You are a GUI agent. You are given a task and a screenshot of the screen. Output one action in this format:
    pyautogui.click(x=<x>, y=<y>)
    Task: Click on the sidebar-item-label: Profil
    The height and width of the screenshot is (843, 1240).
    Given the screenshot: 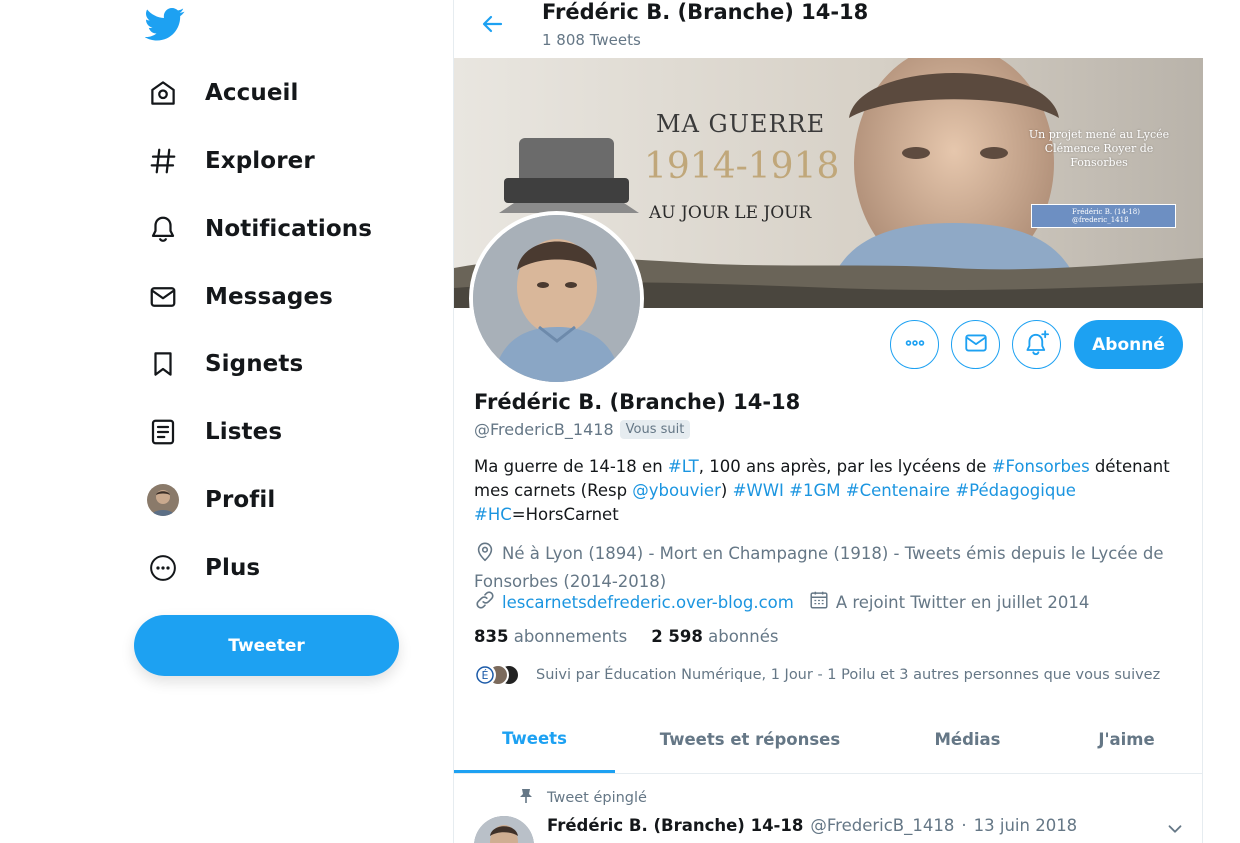 What is the action you would take?
    pyautogui.click(x=240, y=500)
    